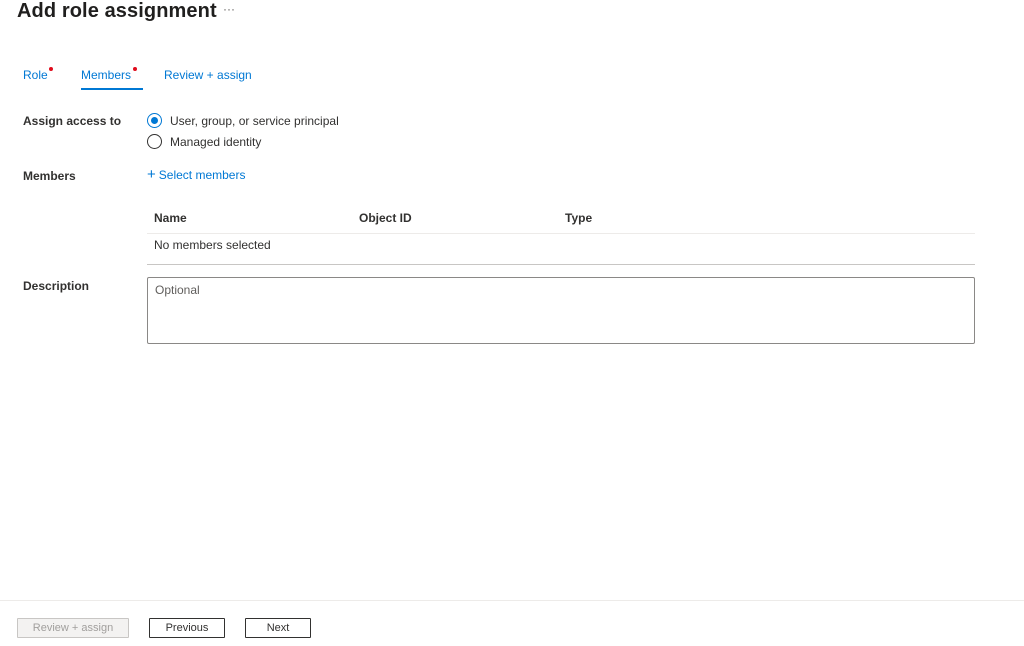 This screenshot has height=646, width=1024. What do you see at coordinates (72, 121) in the screenshot?
I see `assign-access-label: Assign access to` at bounding box center [72, 121].